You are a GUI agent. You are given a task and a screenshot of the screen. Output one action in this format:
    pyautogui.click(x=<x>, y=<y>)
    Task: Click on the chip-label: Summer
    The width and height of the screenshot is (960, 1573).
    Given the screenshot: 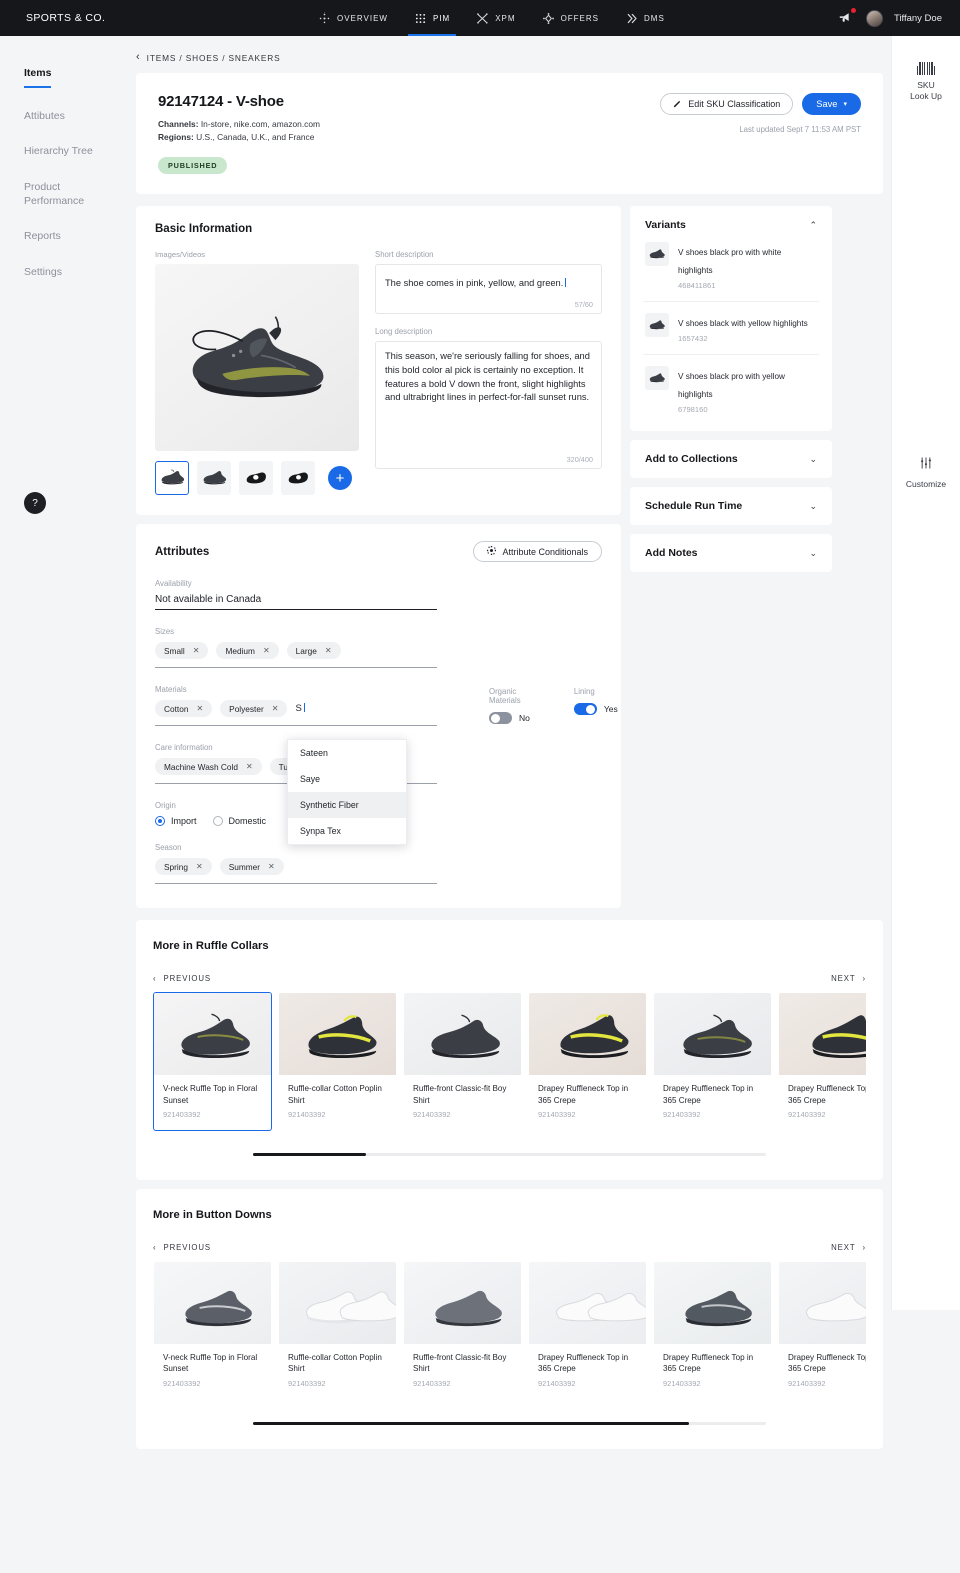 What is the action you would take?
    pyautogui.click(x=244, y=866)
    